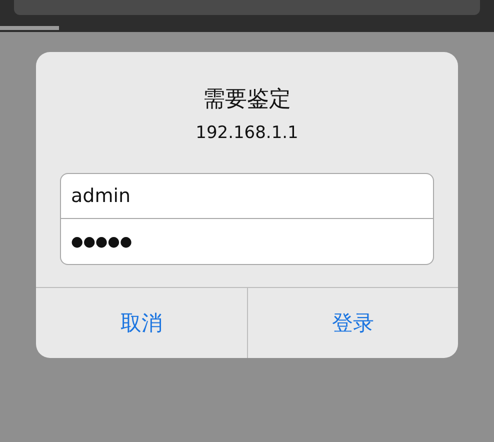 The height and width of the screenshot is (442, 494). Describe the element at coordinates (247, 7) in the screenshot. I see `address-field` at that location.